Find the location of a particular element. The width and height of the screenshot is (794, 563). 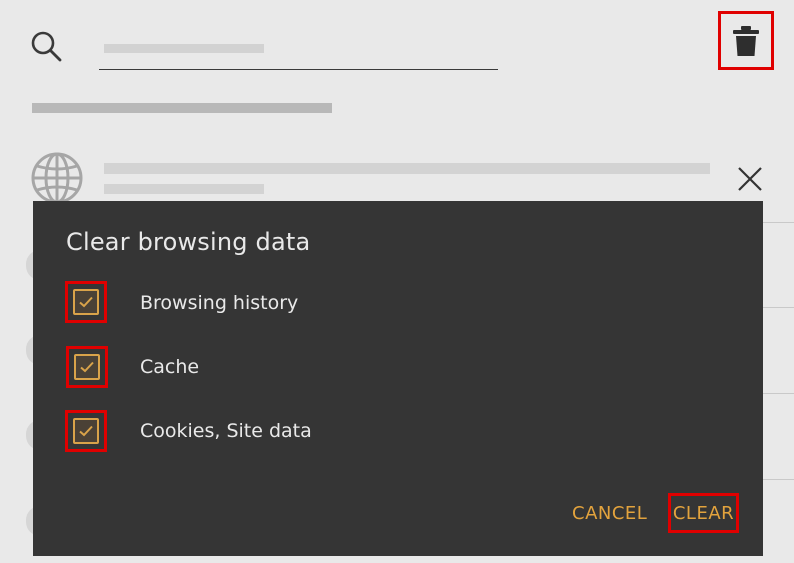

trash-icon is located at coordinates (746, 40).